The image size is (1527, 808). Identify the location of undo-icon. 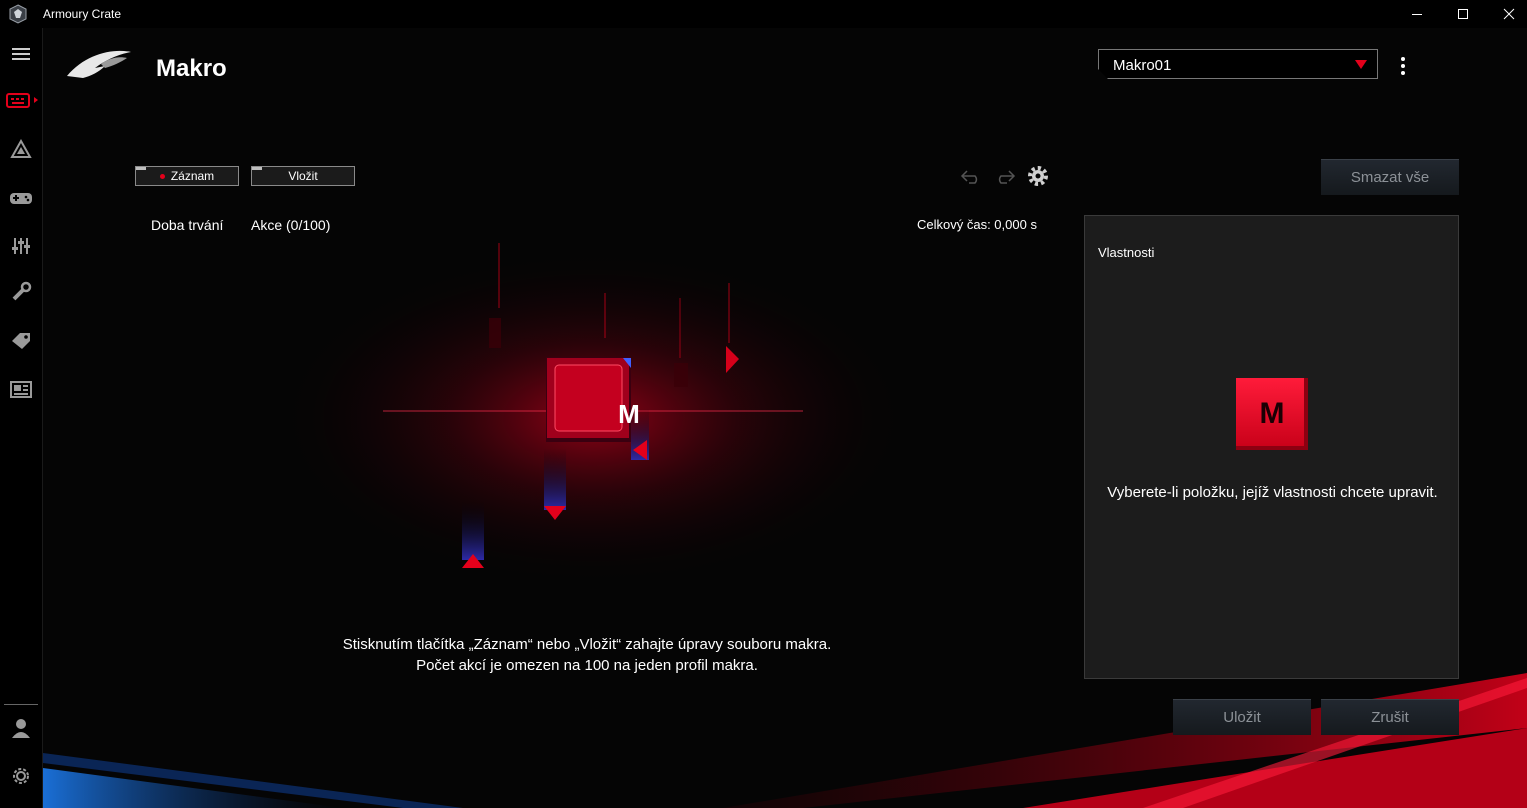
(969, 177).